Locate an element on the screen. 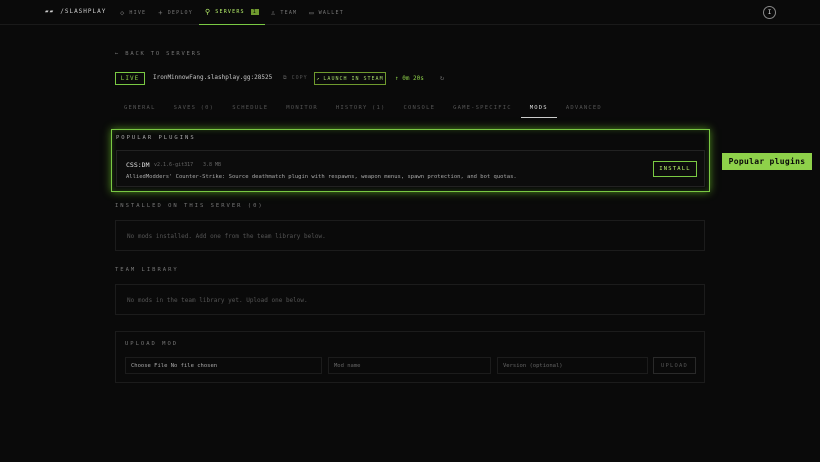  install-button: INSTALL is located at coordinates (675, 169).